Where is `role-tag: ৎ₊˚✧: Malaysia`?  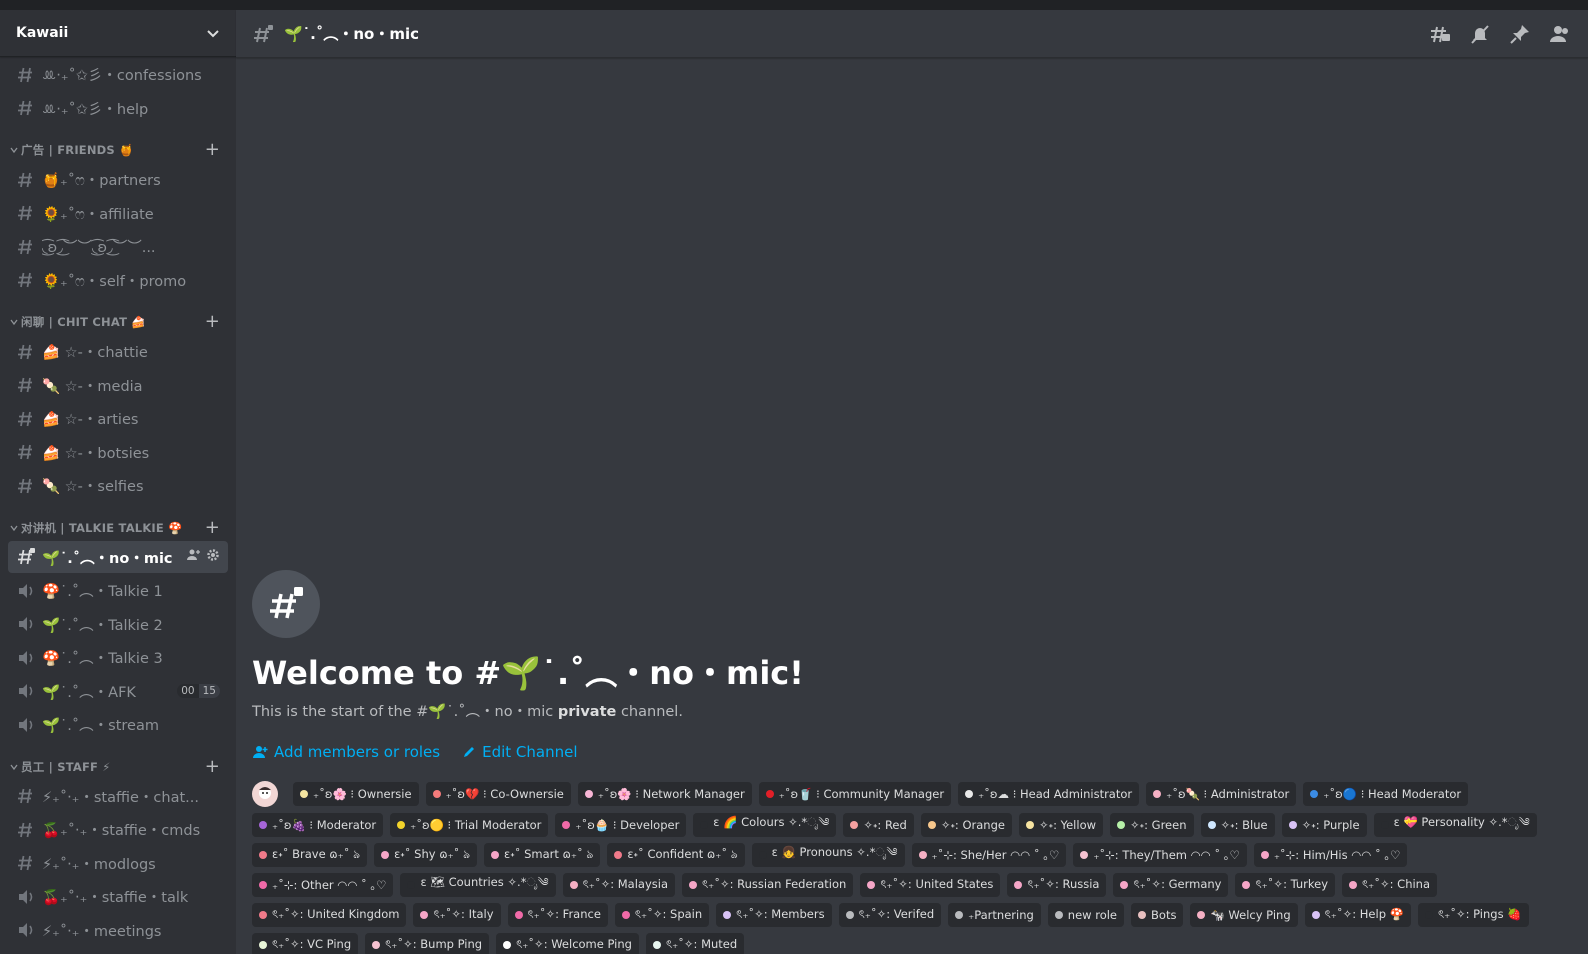 role-tag: ৎ₊˚✧: Malaysia is located at coordinates (619, 885).